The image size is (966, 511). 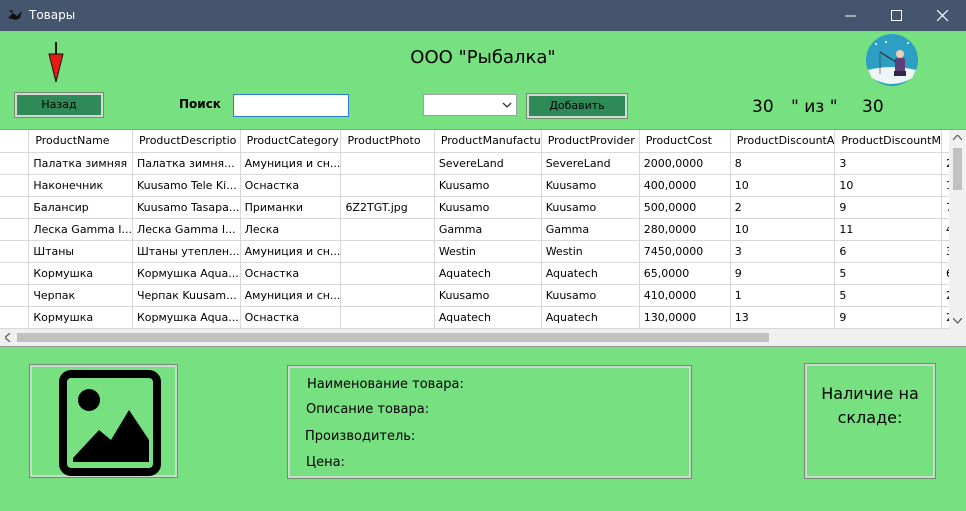 What do you see at coordinates (80, 141) in the screenshot?
I see `column-header: ProductName` at bounding box center [80, 141].